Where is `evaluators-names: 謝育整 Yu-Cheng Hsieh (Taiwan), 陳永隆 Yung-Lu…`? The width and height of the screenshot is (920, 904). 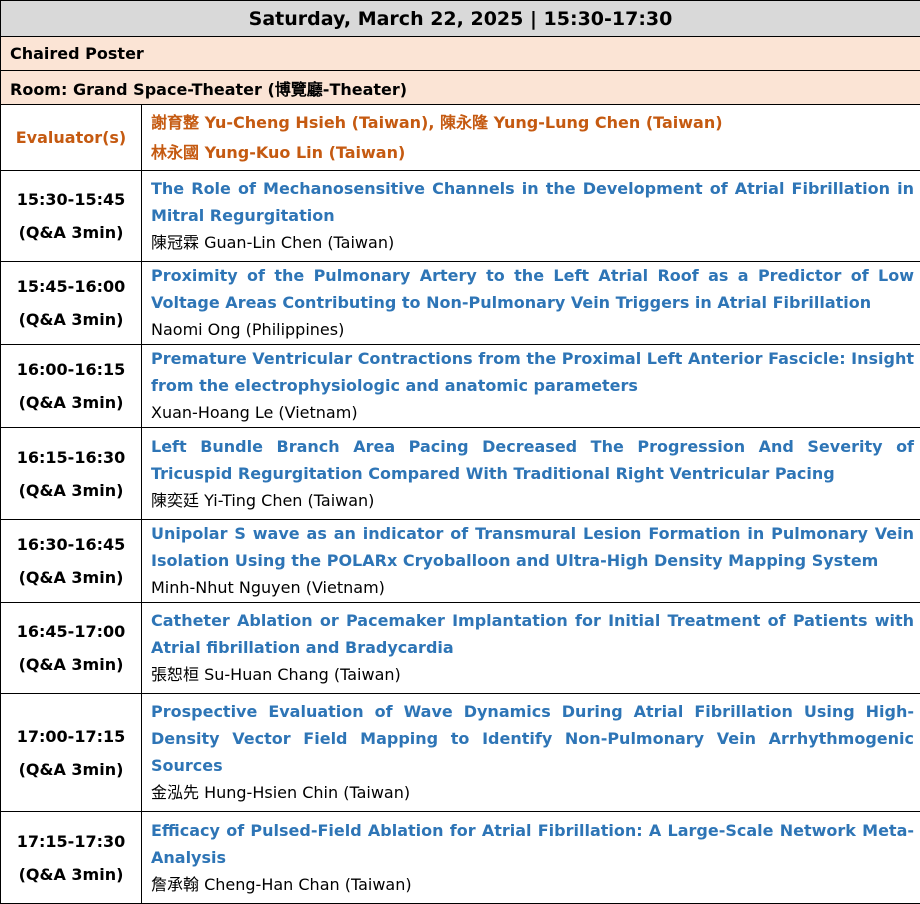
evaluators-names: 謝育整 Yu-Cheng Hsieh (Taiwan), 陳永隆 Yung-Lu… is located at coordinates (531, 138).